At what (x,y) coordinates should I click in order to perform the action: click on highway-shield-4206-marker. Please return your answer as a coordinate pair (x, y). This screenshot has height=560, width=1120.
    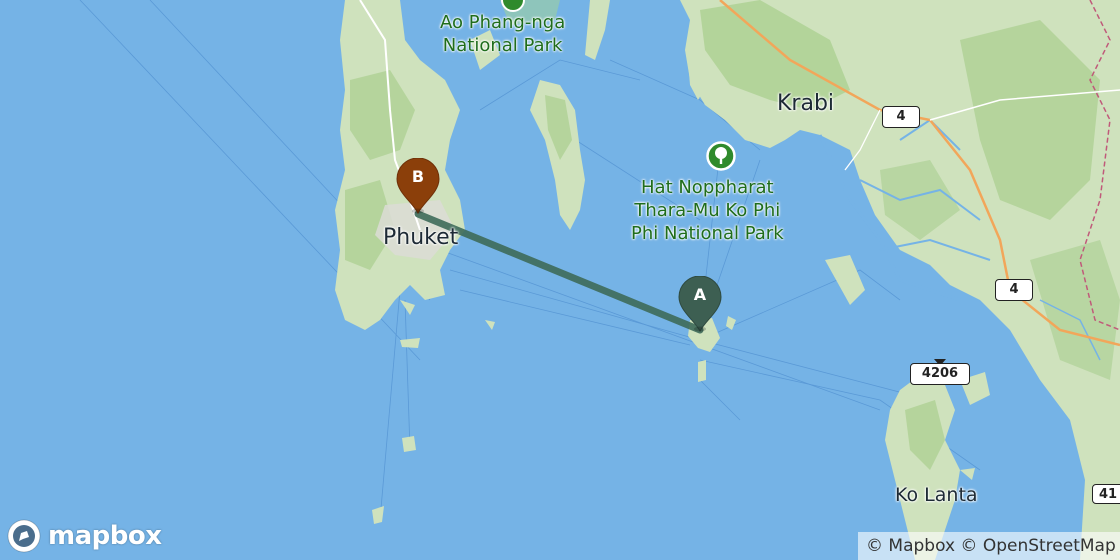
    Looking at the image, I should click on (940, 359).